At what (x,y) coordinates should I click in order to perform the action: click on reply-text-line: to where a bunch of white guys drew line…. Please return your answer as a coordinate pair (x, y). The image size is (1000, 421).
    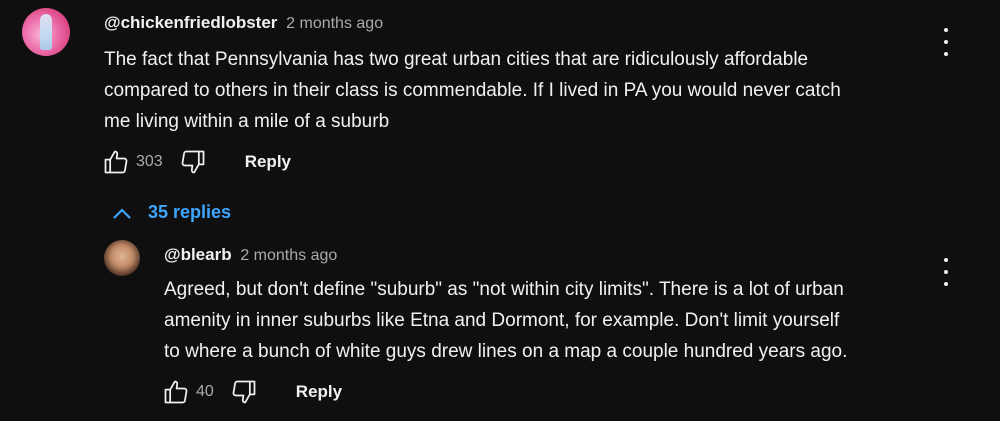
    Looking at the image, I should click on (506, 351).